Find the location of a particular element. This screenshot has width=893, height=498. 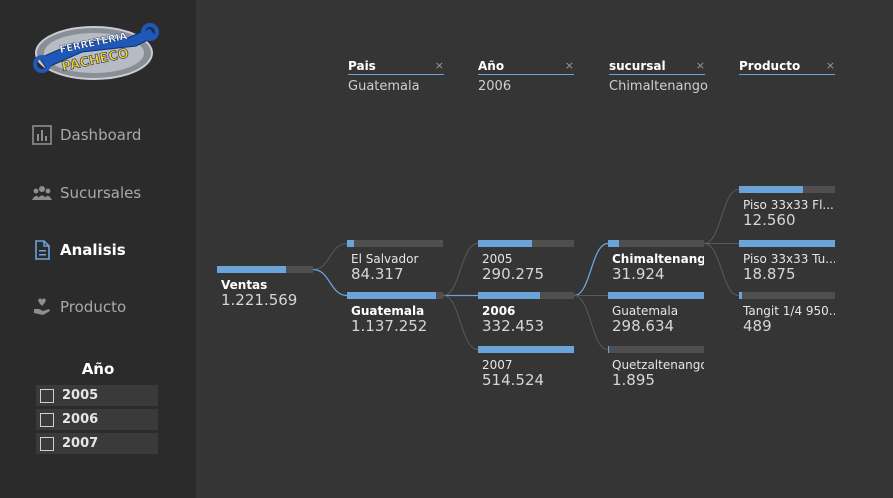

tree-node-guatemala: Guatemala 1.137.252 is located at coordinates (395, 313).